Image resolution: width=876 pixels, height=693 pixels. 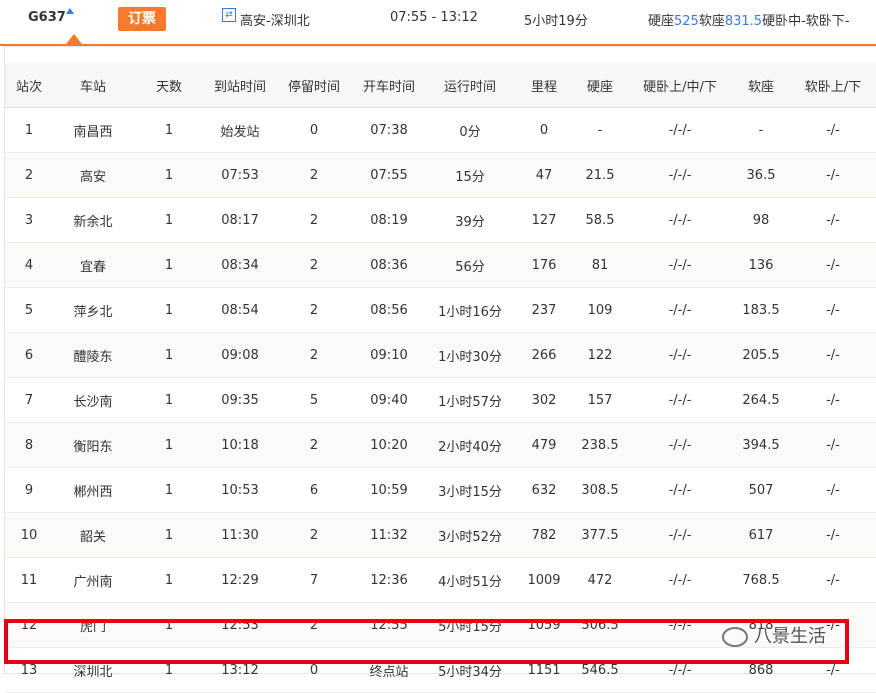 What do you see at coordinates (600, 625) in the screenshot?
I see `table-cell: 506.5` at bounding box center [600, 625].